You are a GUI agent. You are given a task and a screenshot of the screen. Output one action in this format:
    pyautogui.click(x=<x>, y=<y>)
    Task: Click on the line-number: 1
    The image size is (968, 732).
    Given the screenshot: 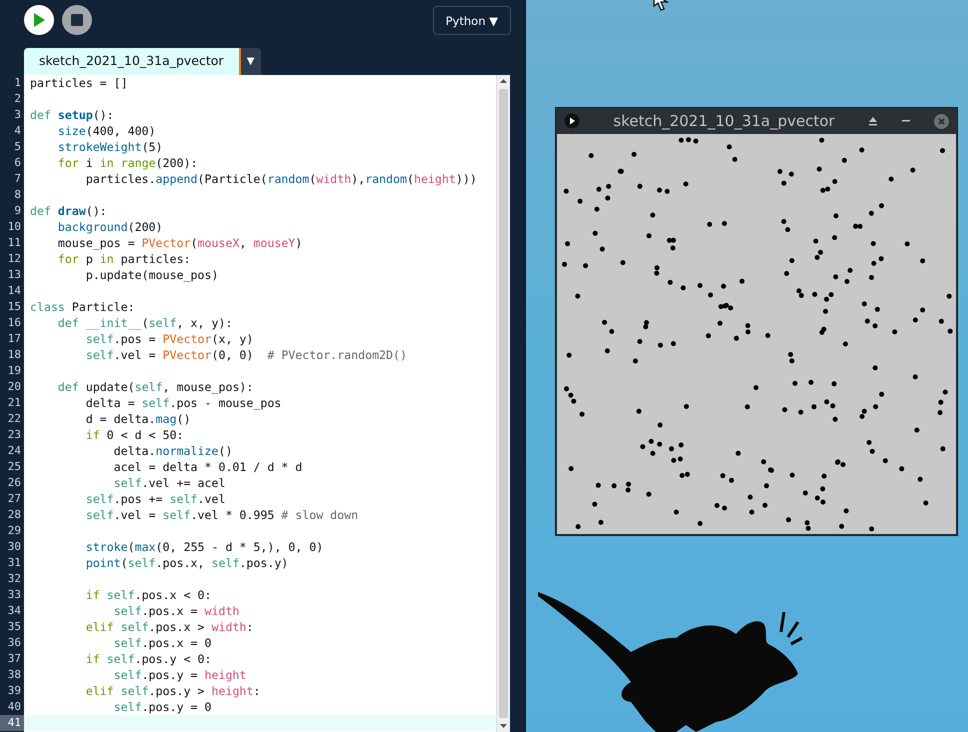 What is the action you would take?
    pyautogui.click(x=17, y=83)
    